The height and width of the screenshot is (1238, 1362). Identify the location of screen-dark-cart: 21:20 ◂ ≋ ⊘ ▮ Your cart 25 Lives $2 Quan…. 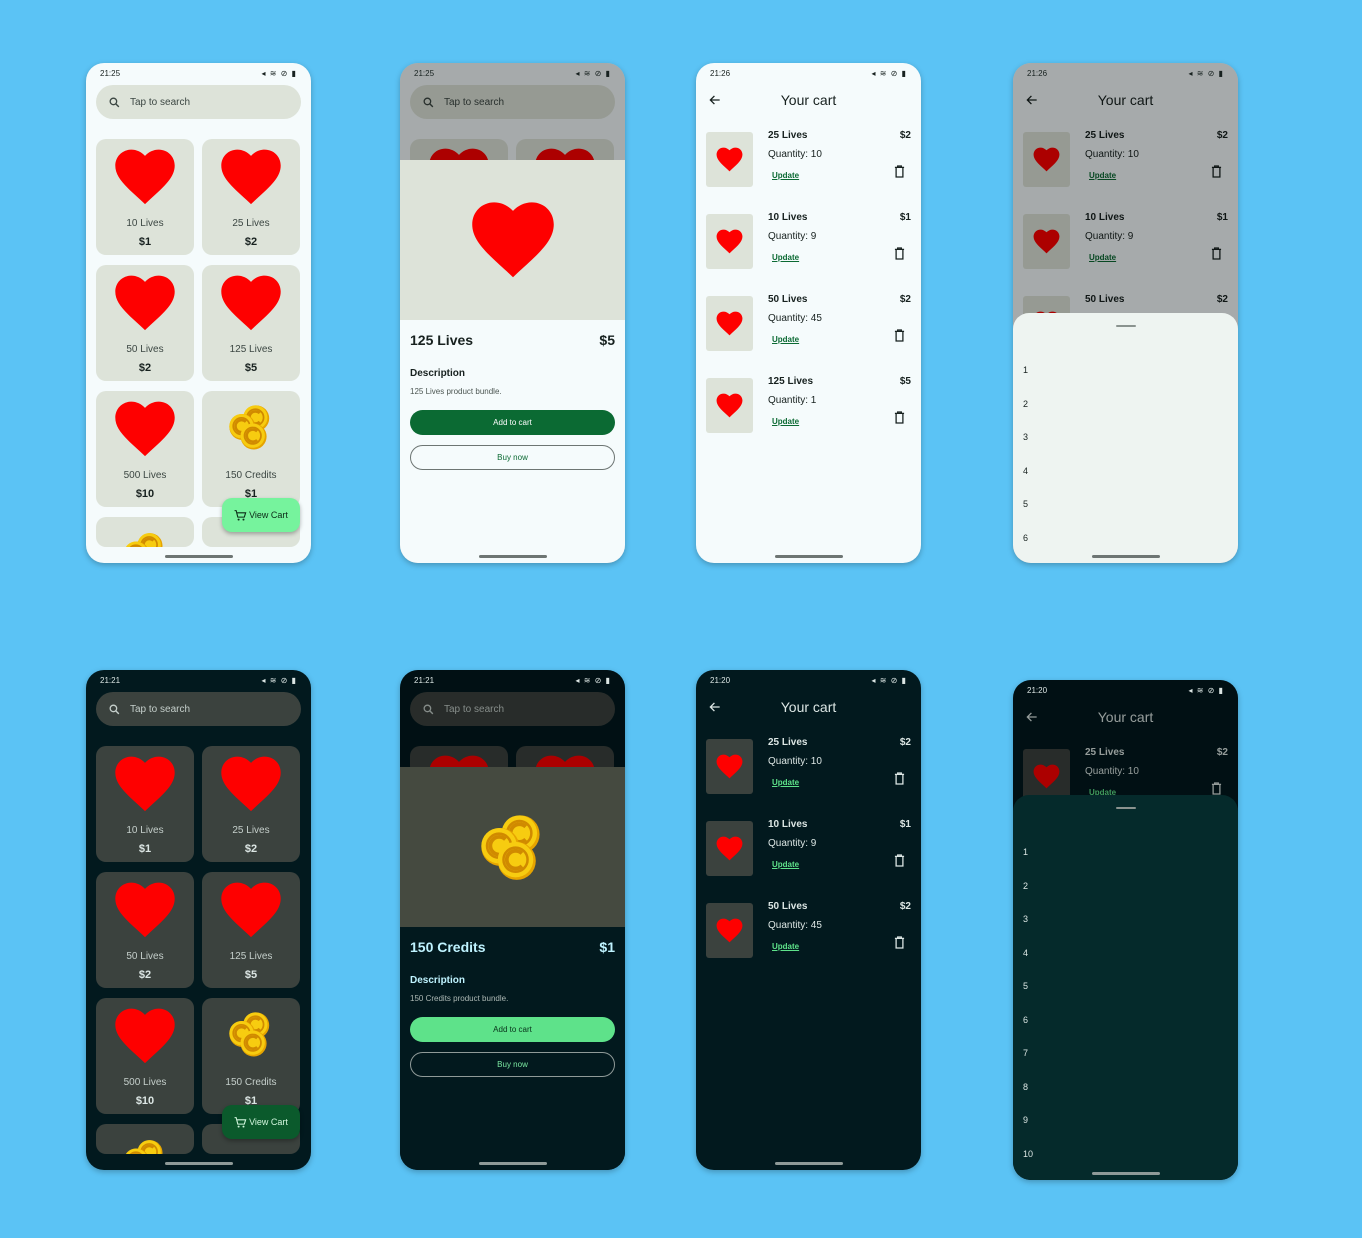
(808, 920).